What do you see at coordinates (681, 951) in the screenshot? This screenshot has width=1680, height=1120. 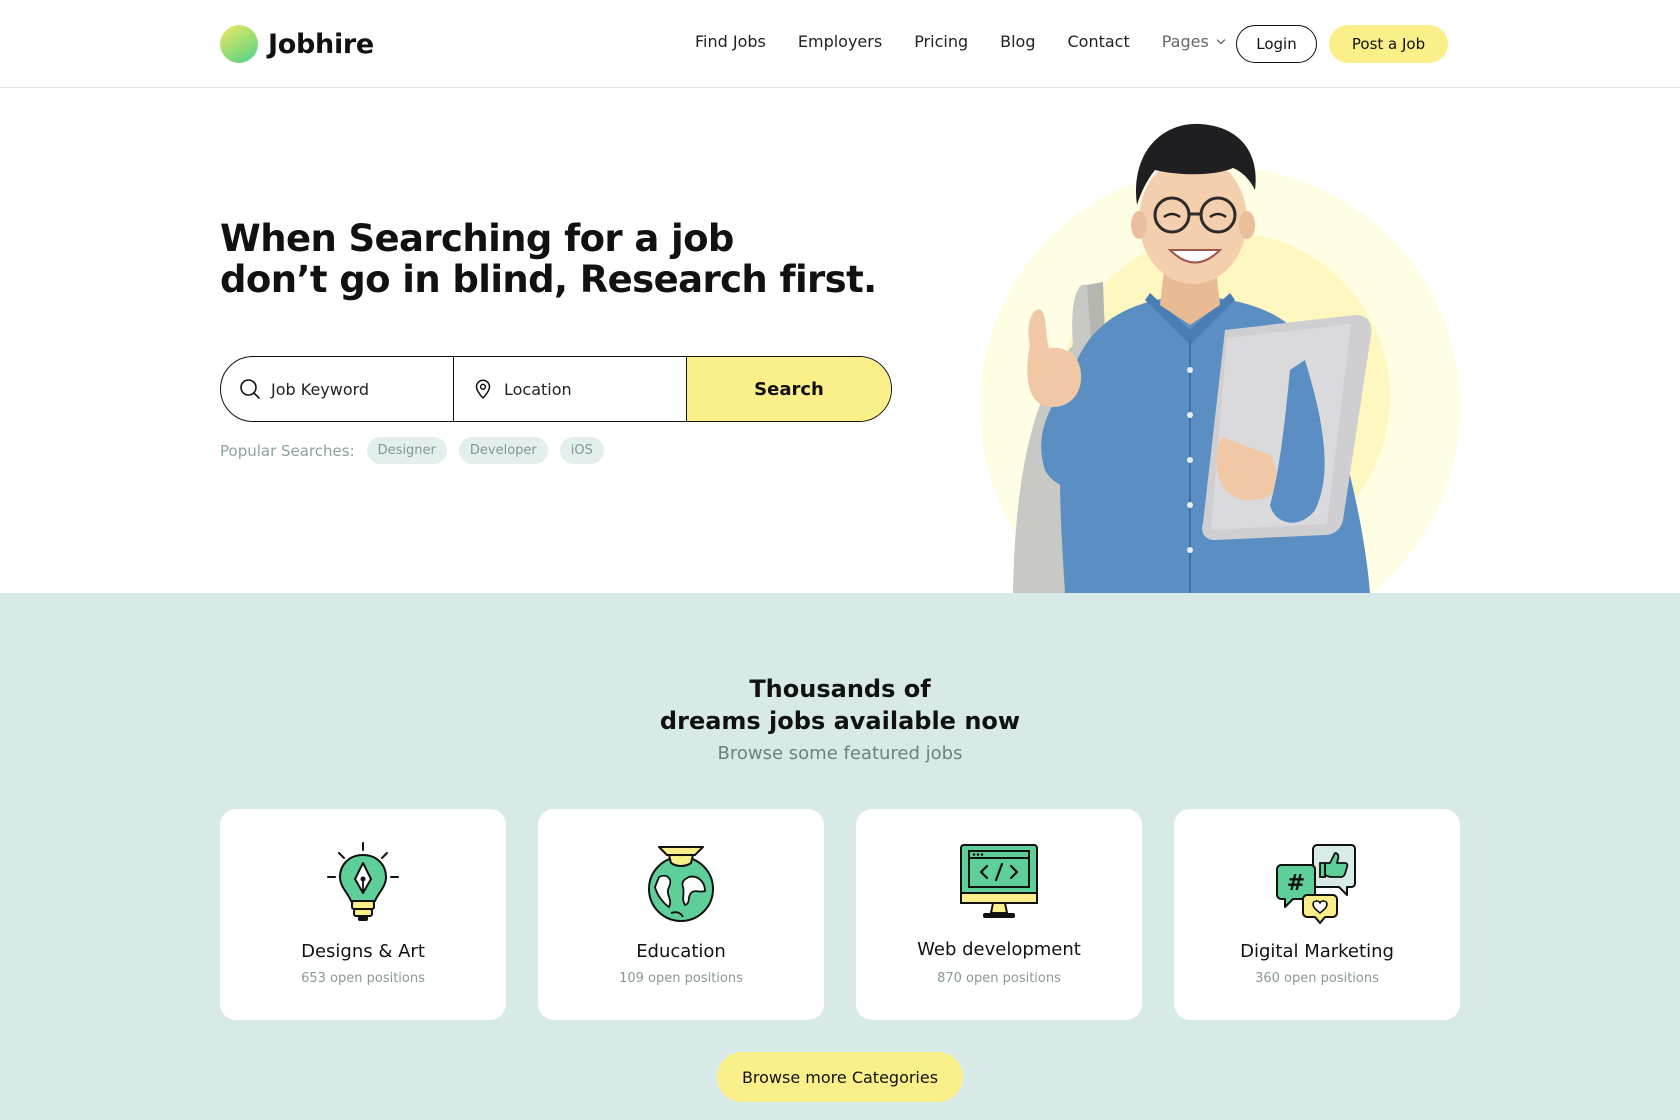 I see `category-name: Education` at bounding box center [681, 951].